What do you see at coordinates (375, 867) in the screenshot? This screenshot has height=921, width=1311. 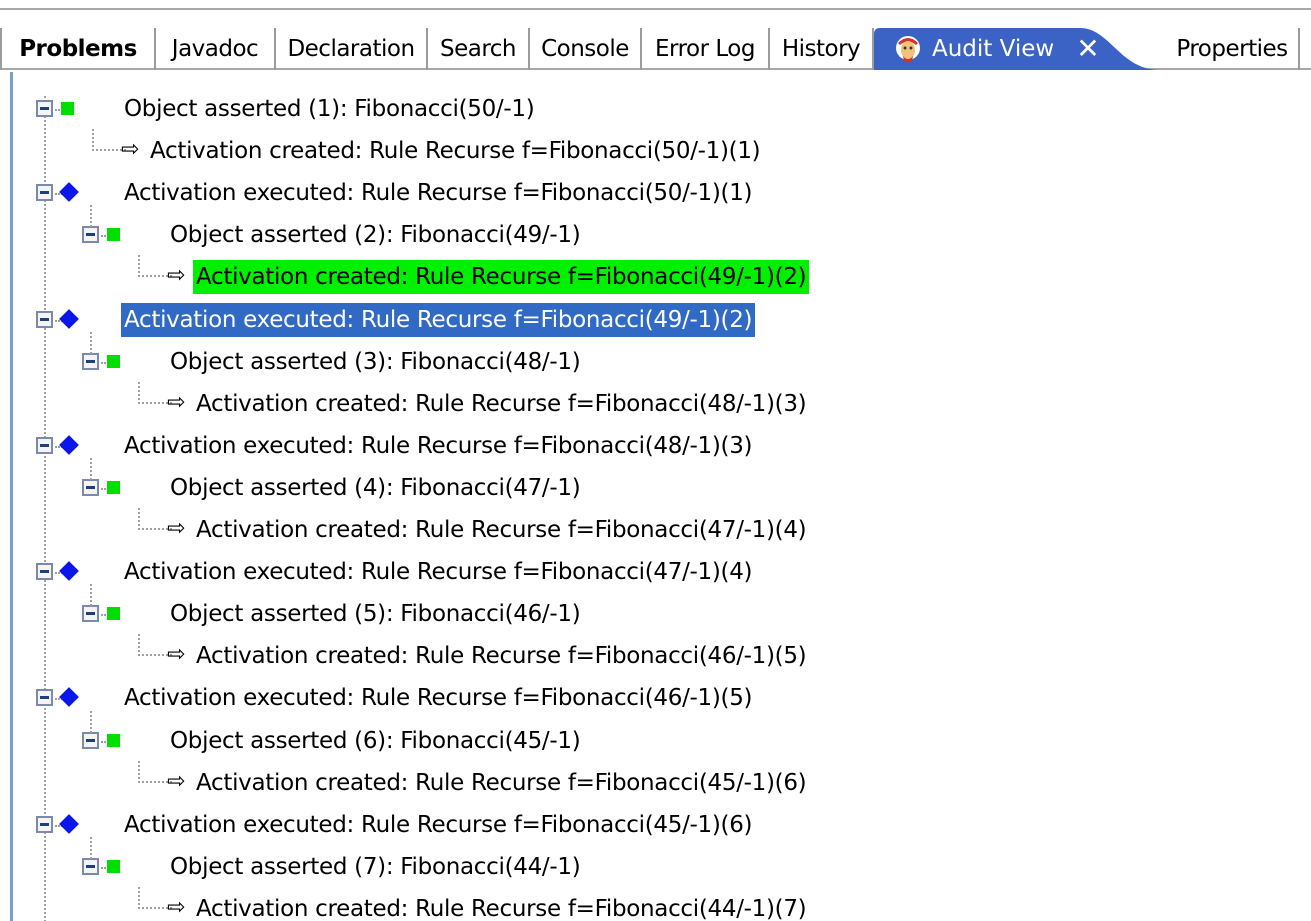 I see `object-asserted-item: Object asserted (7): Fibonacci(44/-1)` at bounding box center [375, 867].